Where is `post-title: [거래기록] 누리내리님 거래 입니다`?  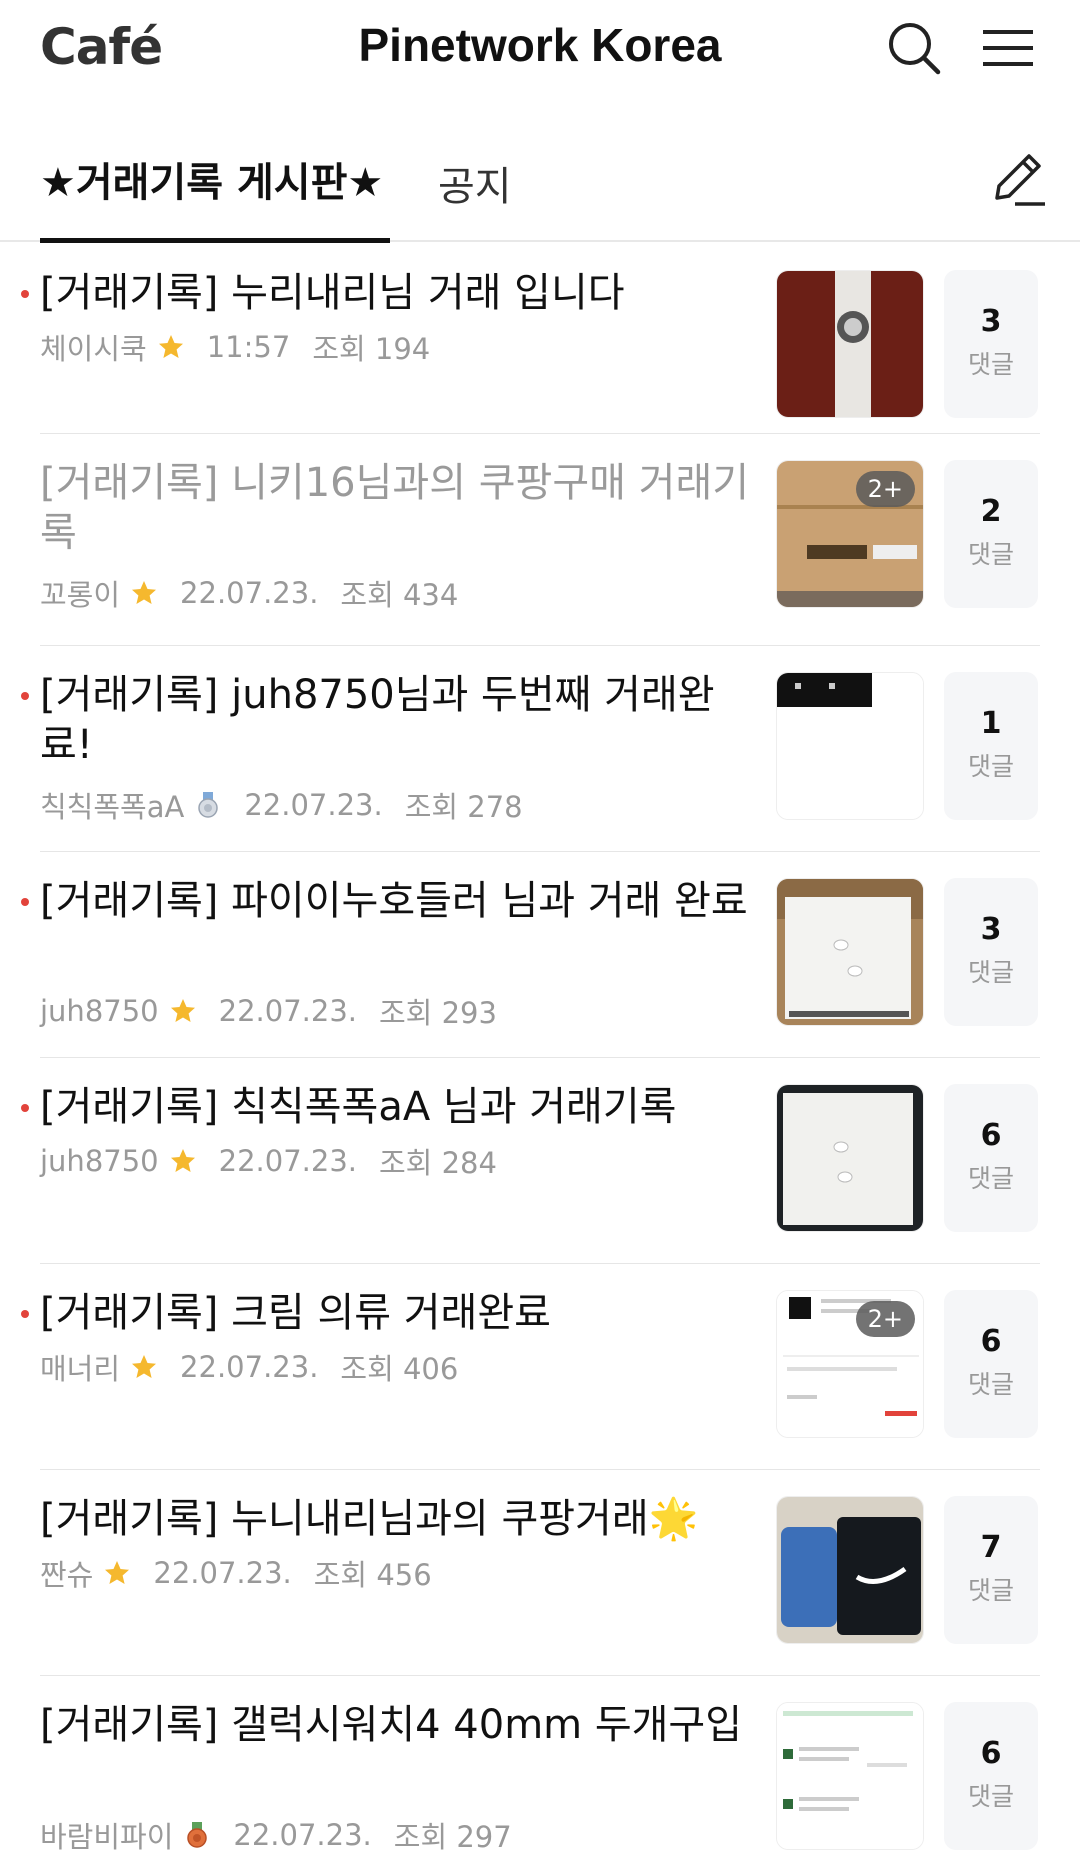 post-title: [거래기록] 누리내리님 거래 입니다 is located at coordinates (395, 293).